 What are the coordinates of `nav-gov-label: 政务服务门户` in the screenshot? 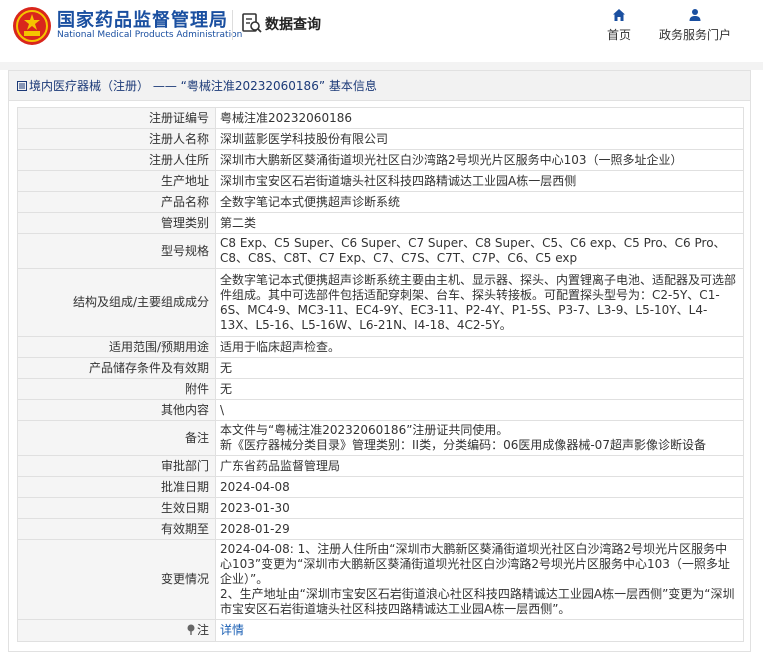 It's located at (694, 35).